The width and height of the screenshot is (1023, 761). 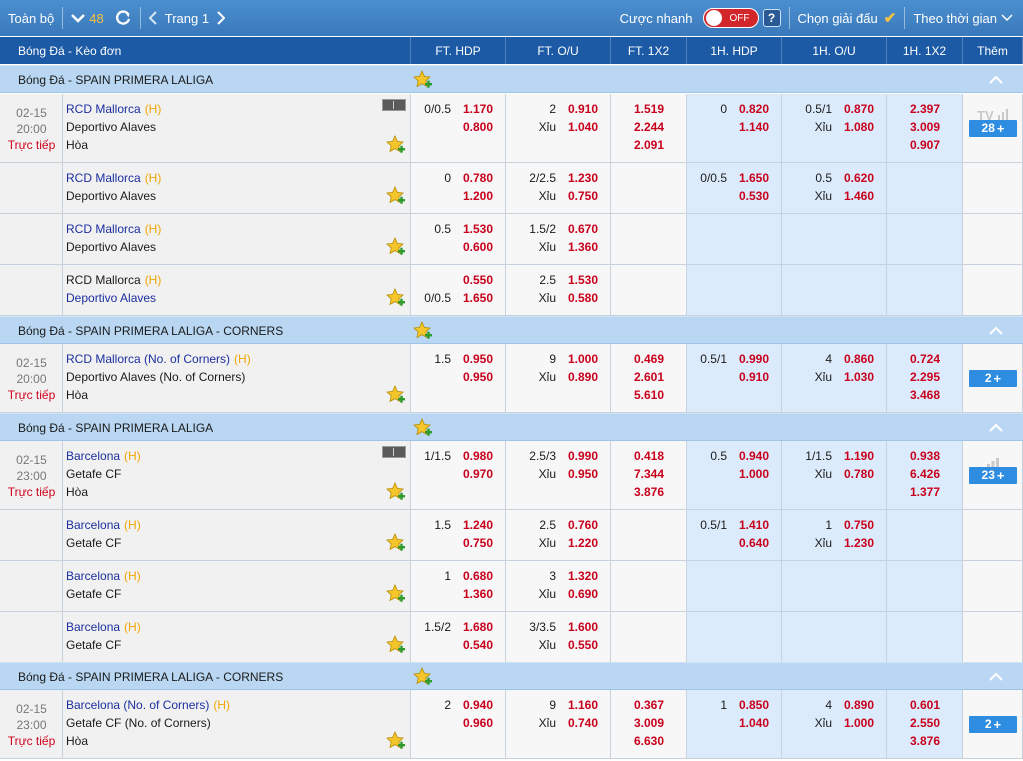 What do you see at coordinates (478, 576) in the screenshot?
I see `home-odds: 0.680` at bounding box center [478, 576].